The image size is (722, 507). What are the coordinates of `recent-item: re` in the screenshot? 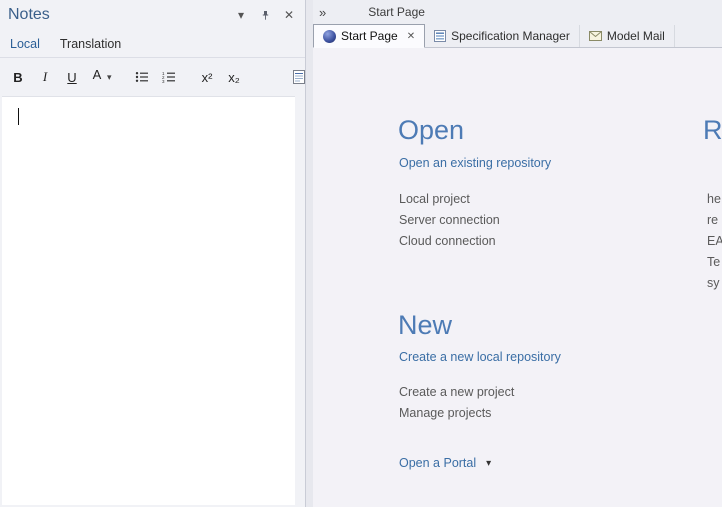 It's located at (714, 220).